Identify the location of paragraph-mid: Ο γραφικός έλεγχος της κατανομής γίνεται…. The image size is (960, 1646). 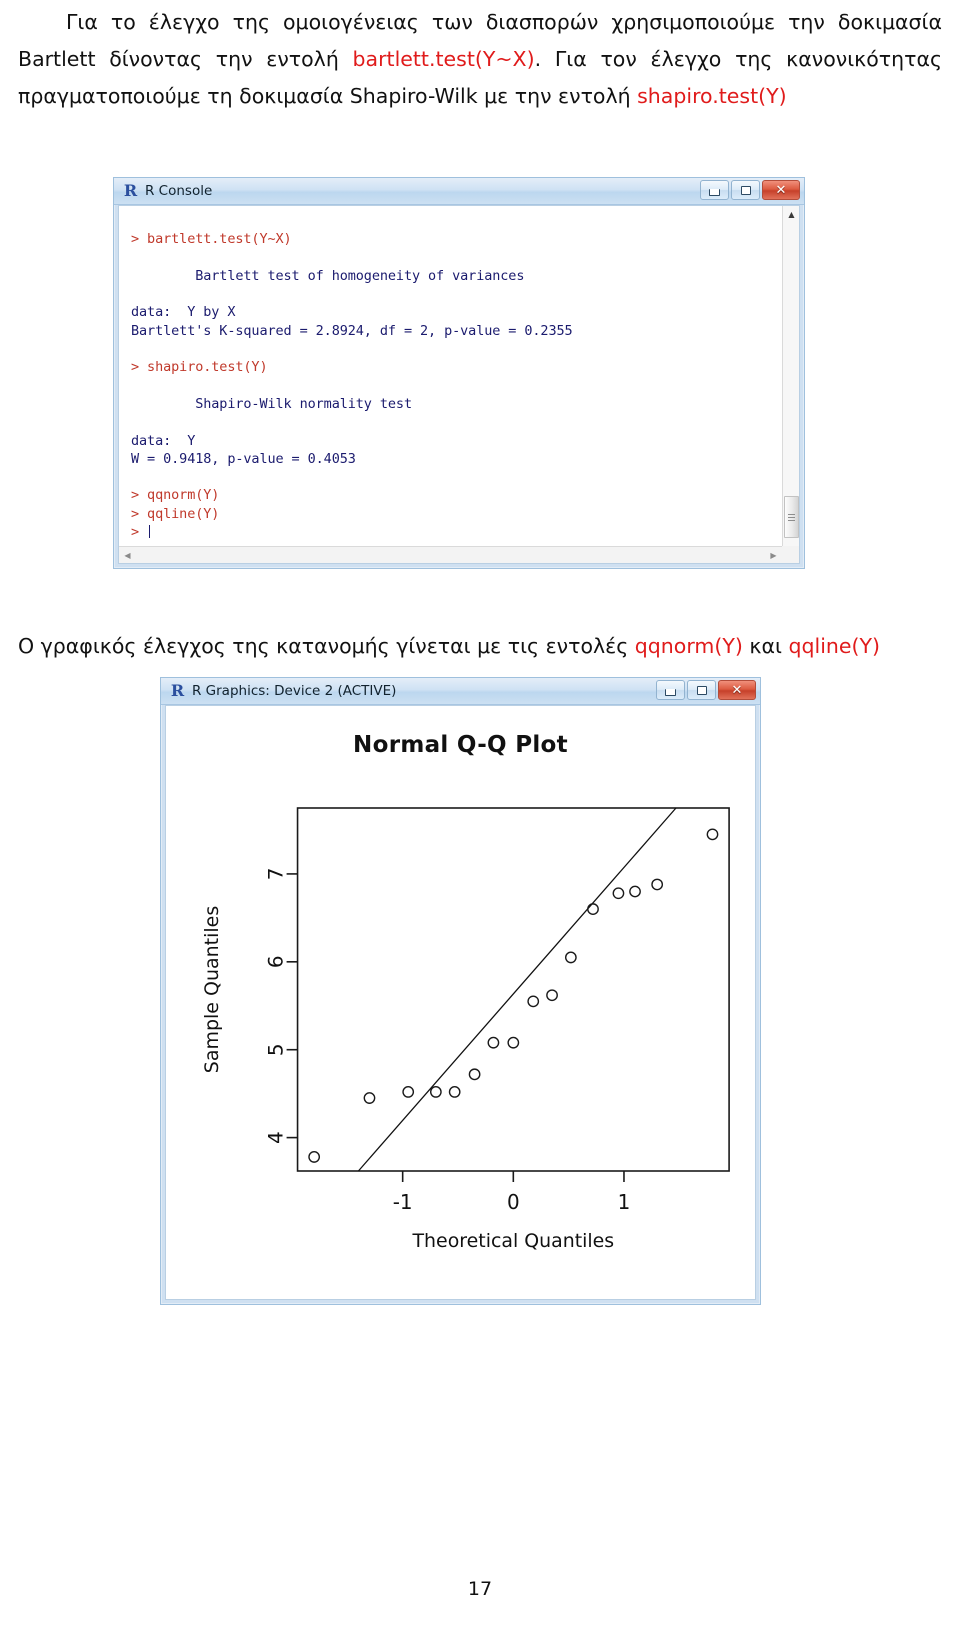
(480, 646).